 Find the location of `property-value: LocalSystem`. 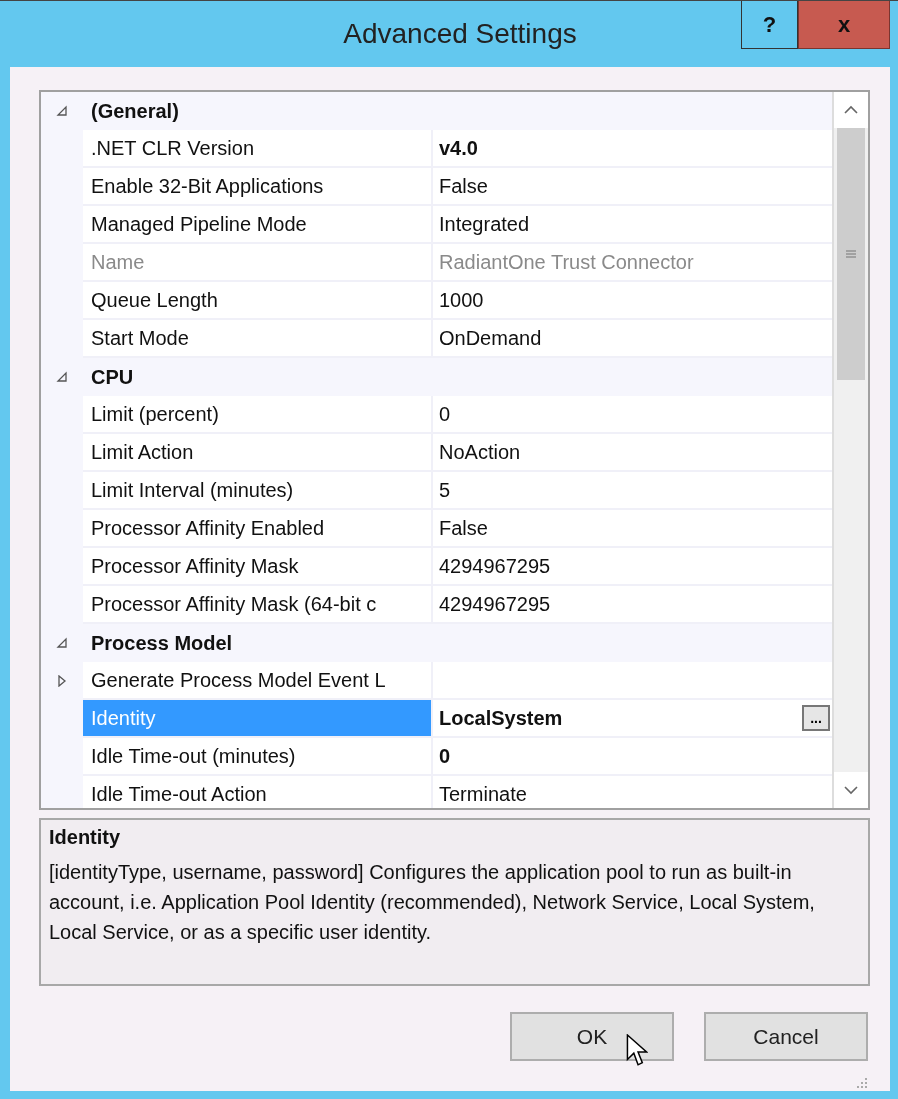

property-value: LocalSystem is located at coordinates (501, 718).